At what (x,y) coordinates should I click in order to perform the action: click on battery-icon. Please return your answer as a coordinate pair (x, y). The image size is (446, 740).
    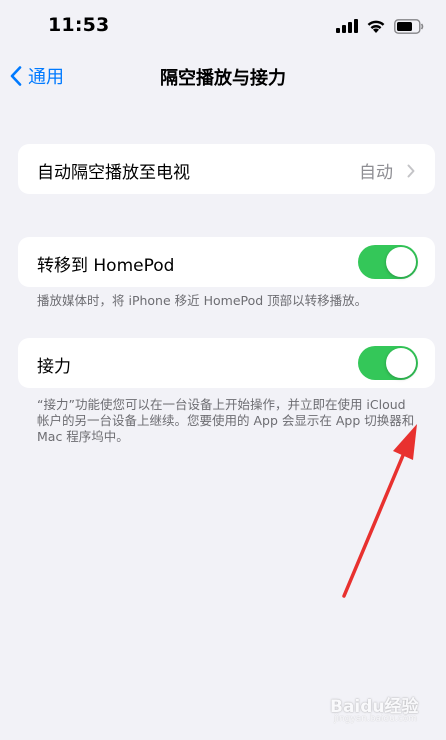
    Looking at the image, I should click on (409, 26).